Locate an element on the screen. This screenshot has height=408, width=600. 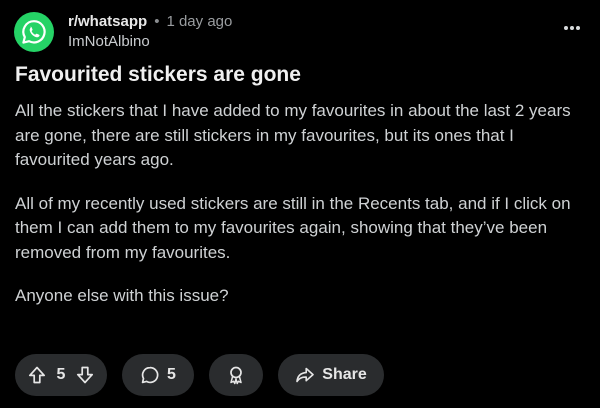
comment-count: 5 is located at coordinates (171, 374).